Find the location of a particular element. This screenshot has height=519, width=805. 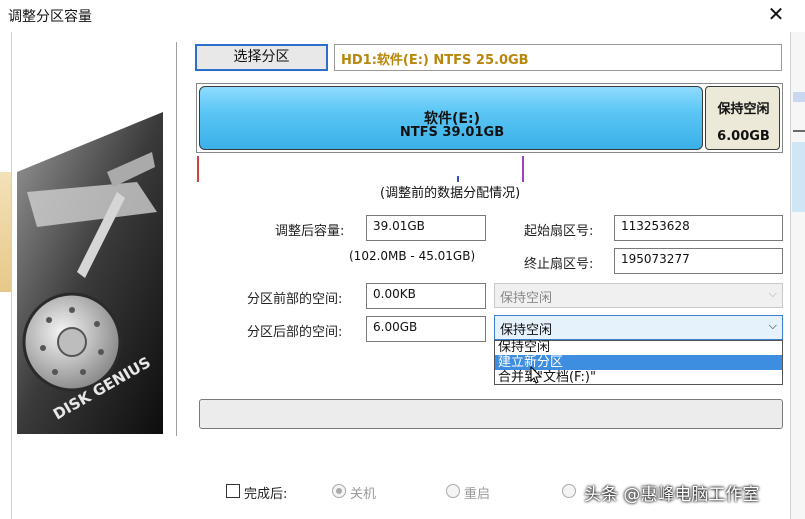

close-icon: ✕ is located at coordinates (776, 14).